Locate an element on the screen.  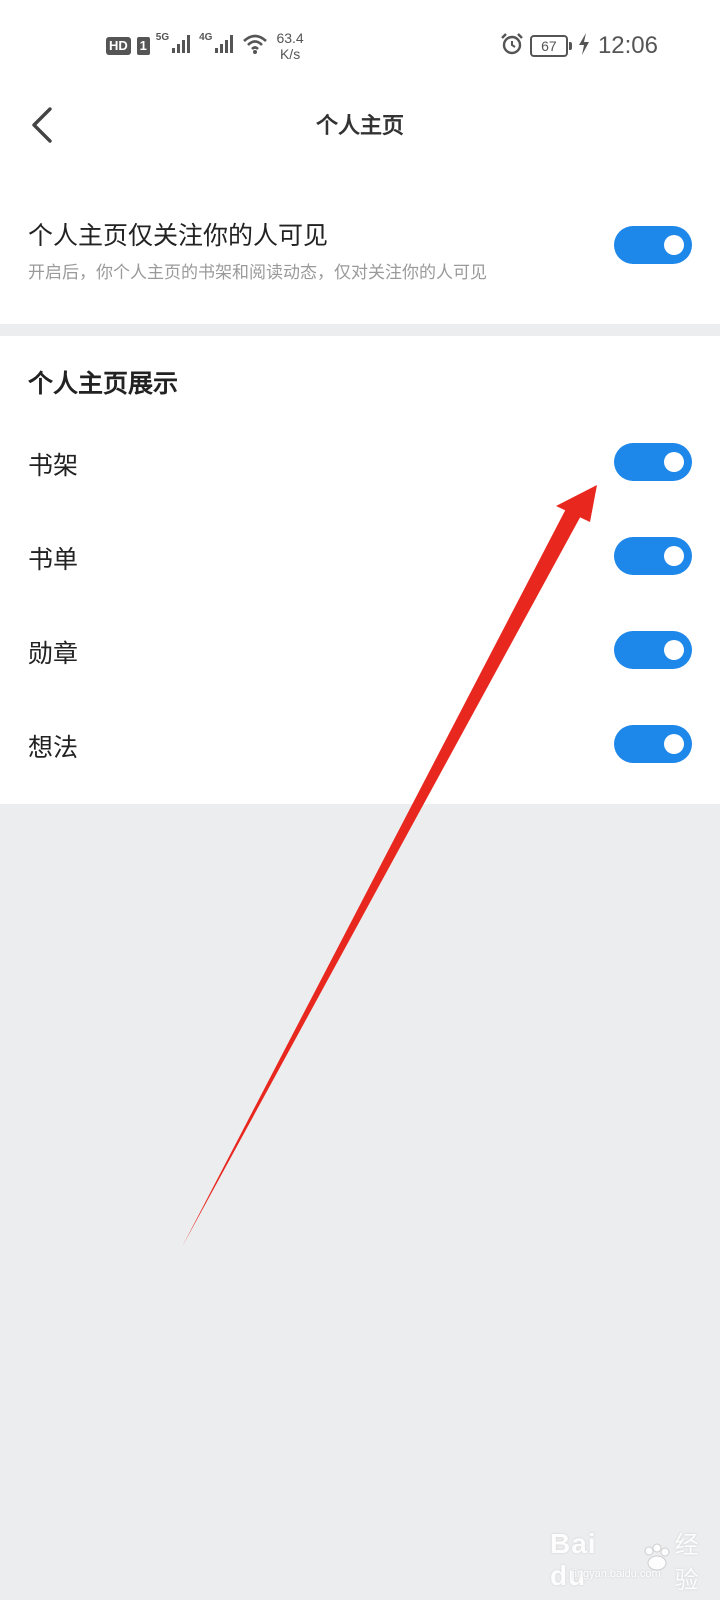
nav-header: 个人主页 is located at coordinates (360, 128).